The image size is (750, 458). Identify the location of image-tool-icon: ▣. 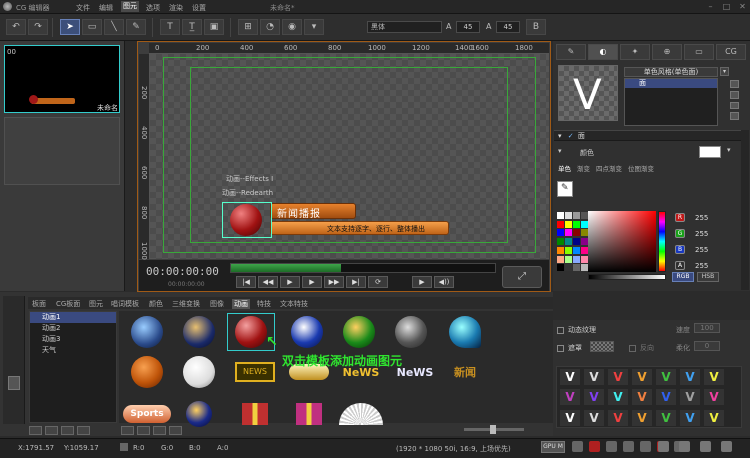
(214, 27).